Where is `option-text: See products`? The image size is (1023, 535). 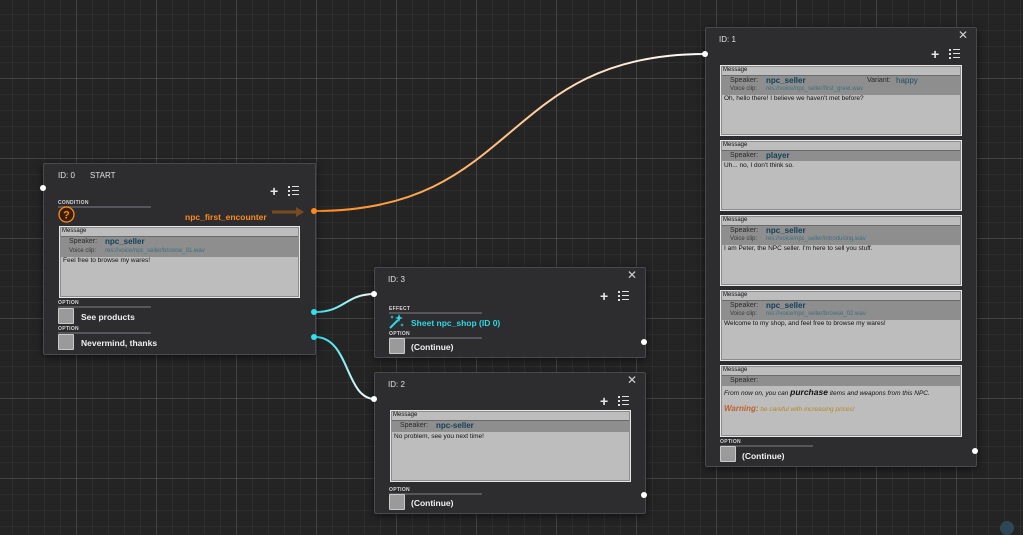
option-text: See products is located at coordinates (108, 317).